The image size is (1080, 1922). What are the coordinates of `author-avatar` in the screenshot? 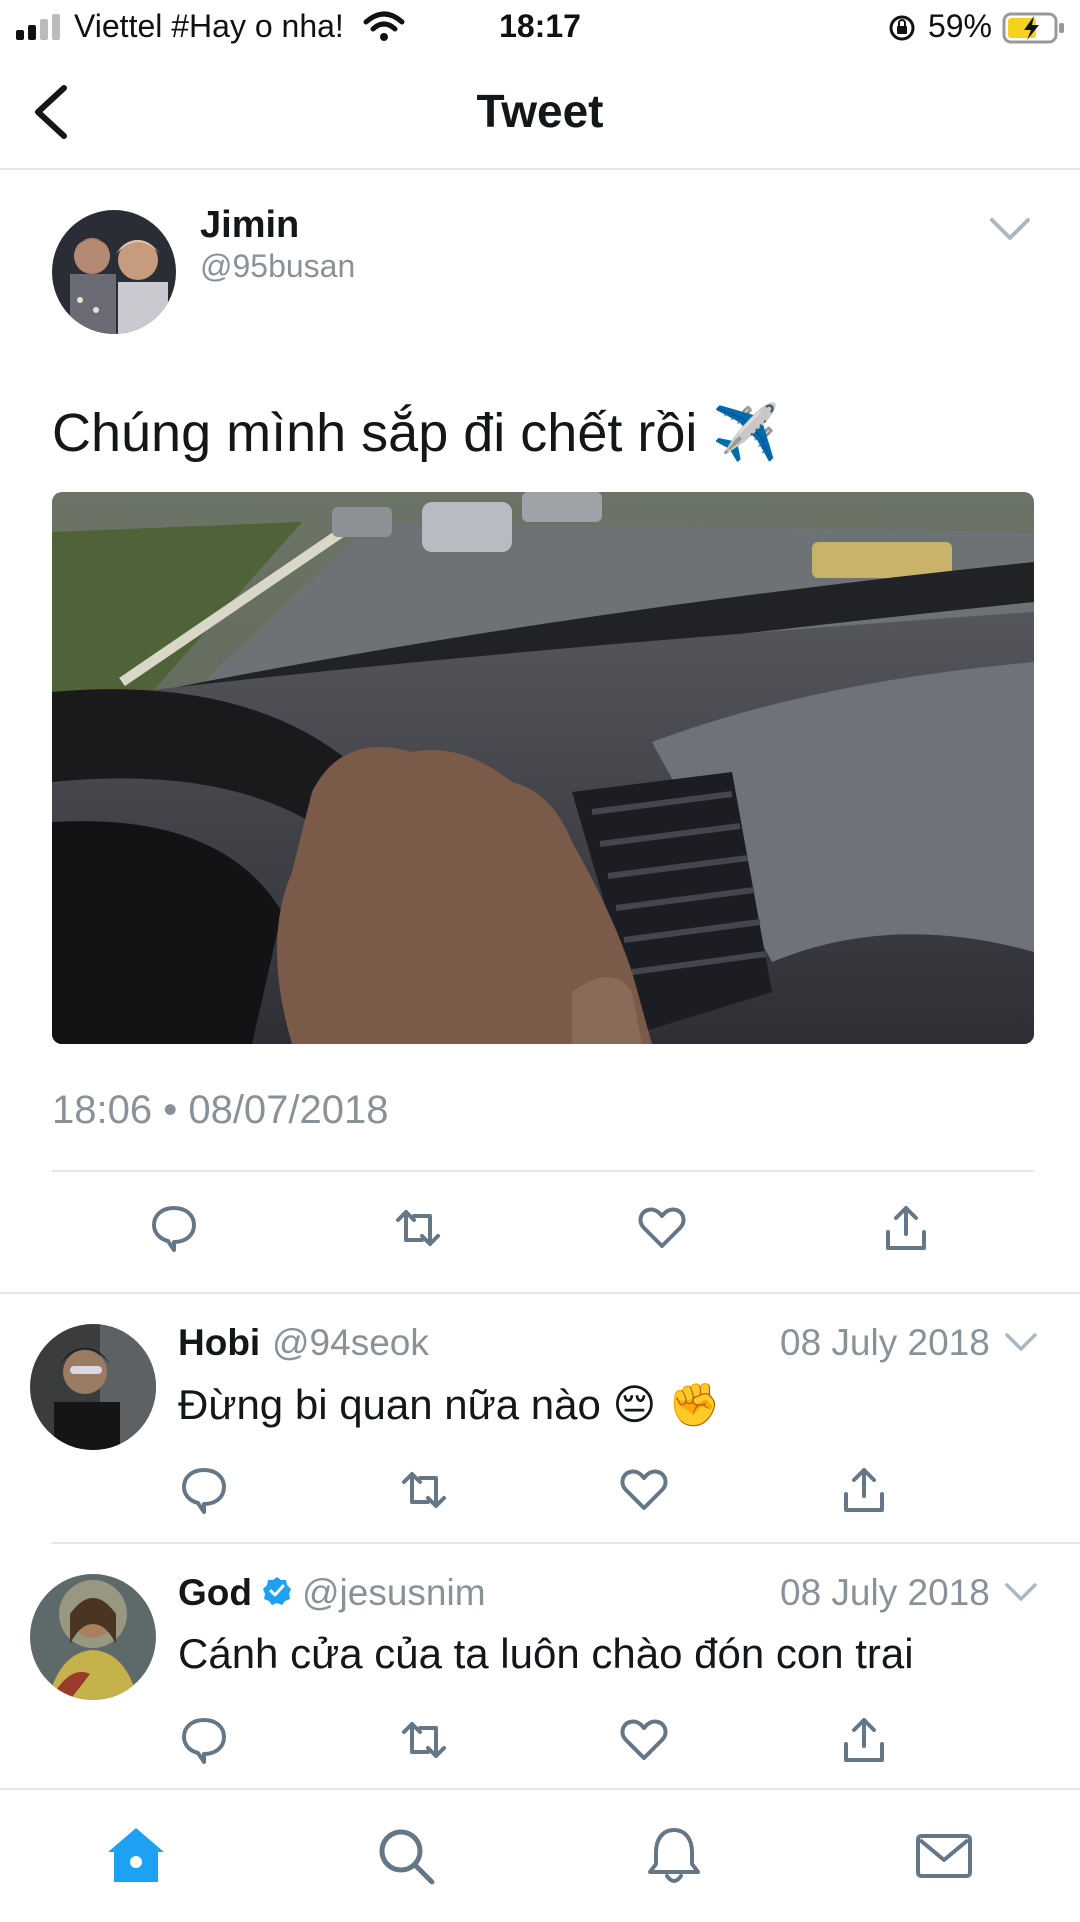 It's located at (114, 272).